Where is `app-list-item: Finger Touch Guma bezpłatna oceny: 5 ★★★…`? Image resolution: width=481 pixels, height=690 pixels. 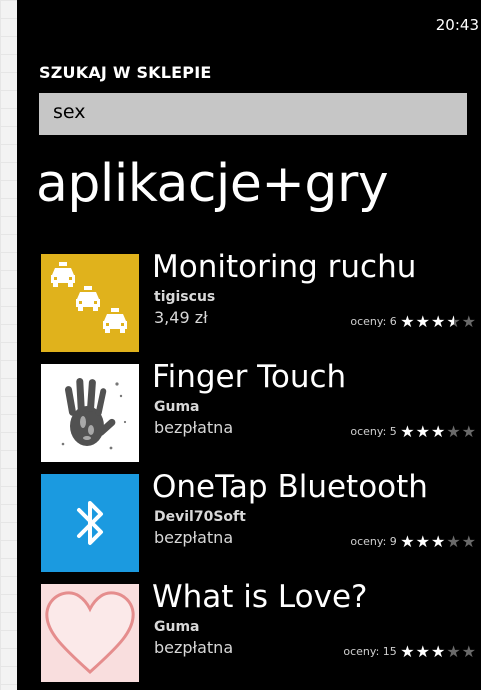
app-list-item: Finger Touch Guma bezpłatna oceny: 5 ★★★… is located at coordinates (259, 411).